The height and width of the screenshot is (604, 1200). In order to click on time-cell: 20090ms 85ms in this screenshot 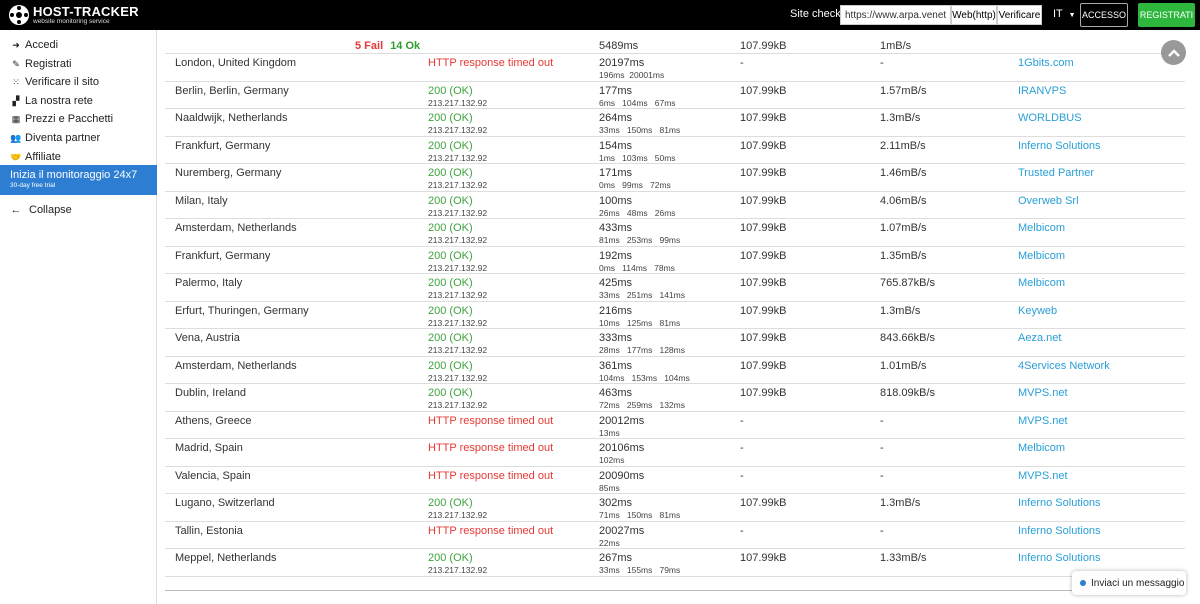, I will do `click(621, 481)`.